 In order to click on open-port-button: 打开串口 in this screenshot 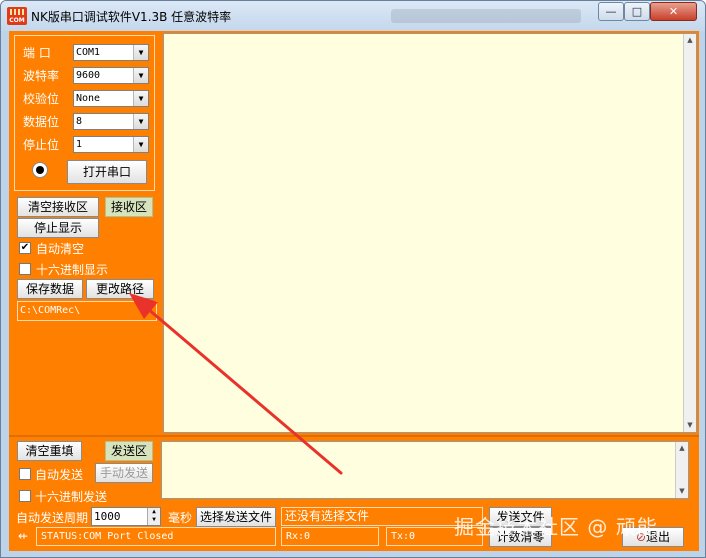, I will do `click(107, 172)`.